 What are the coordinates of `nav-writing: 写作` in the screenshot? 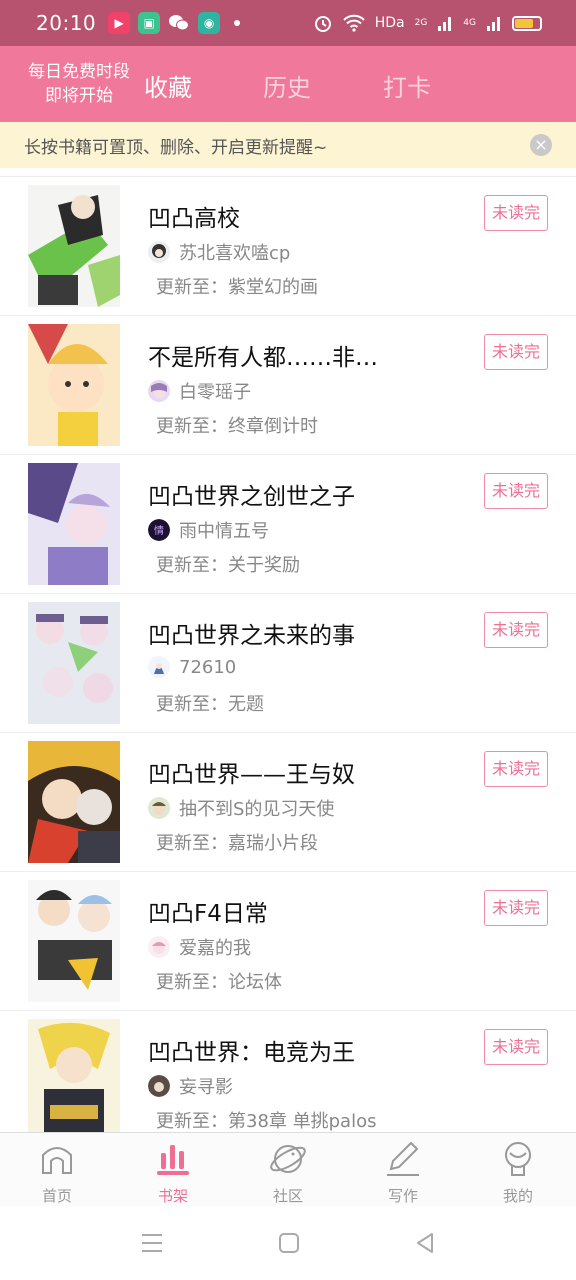 It's located at (403, 1172).